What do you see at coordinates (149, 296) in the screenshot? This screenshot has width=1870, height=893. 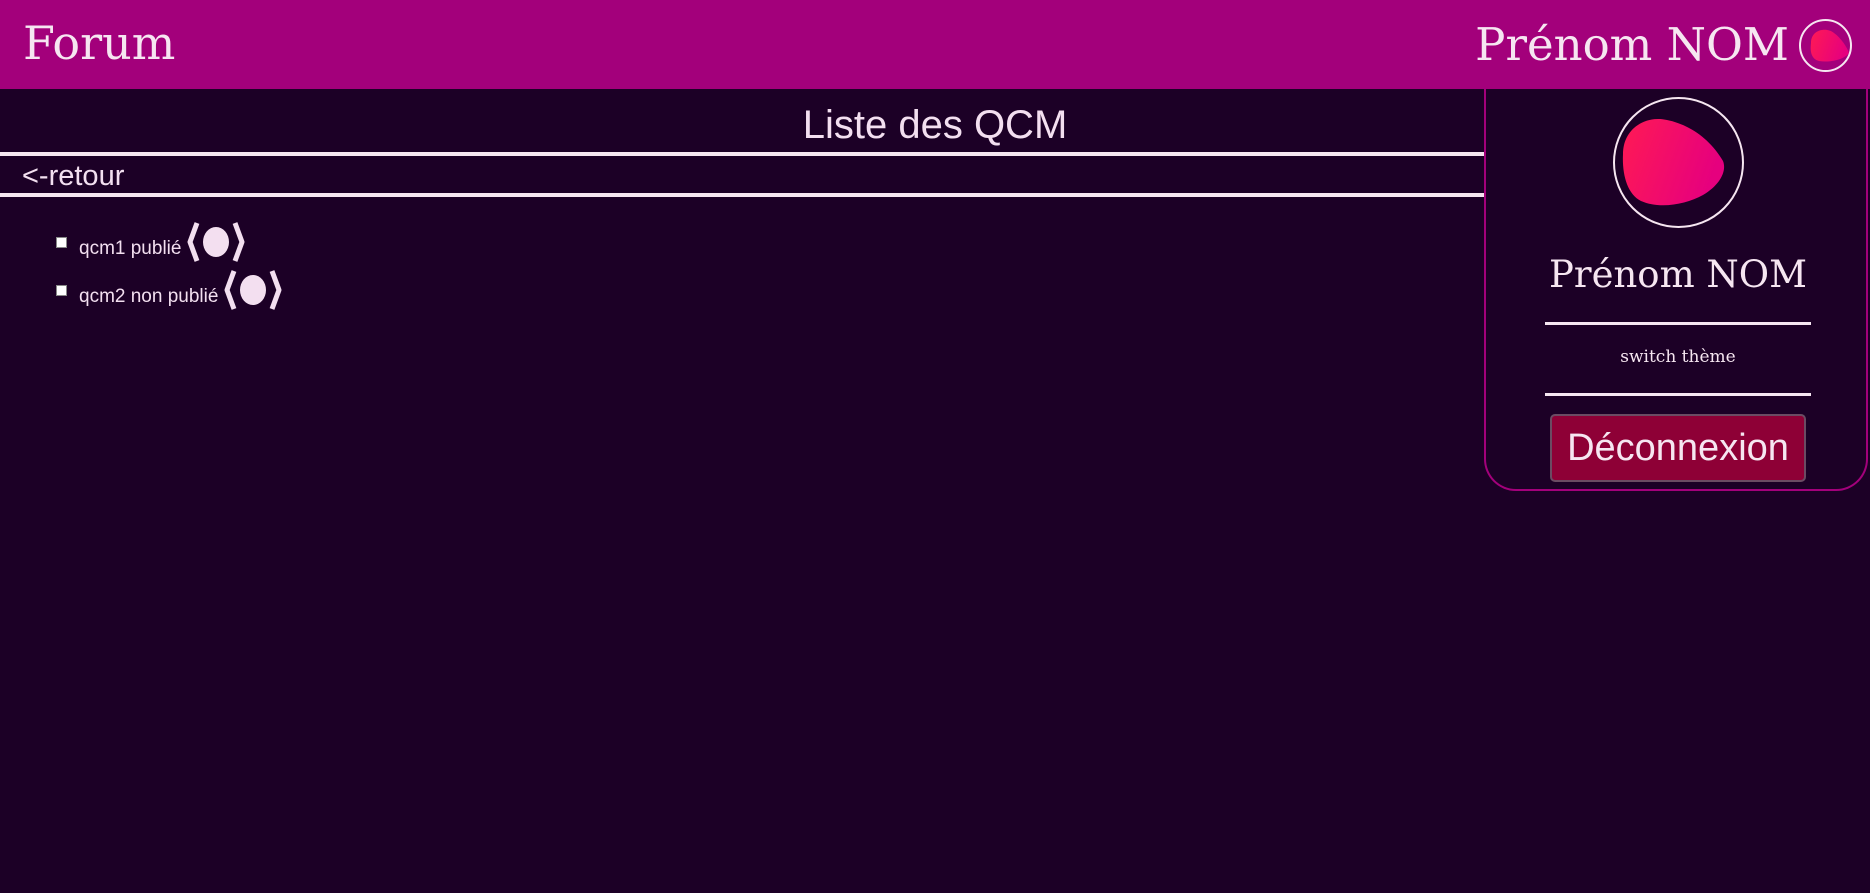 I see `qcm-label: qcm2 non publié` at bounding box center [149, 296].